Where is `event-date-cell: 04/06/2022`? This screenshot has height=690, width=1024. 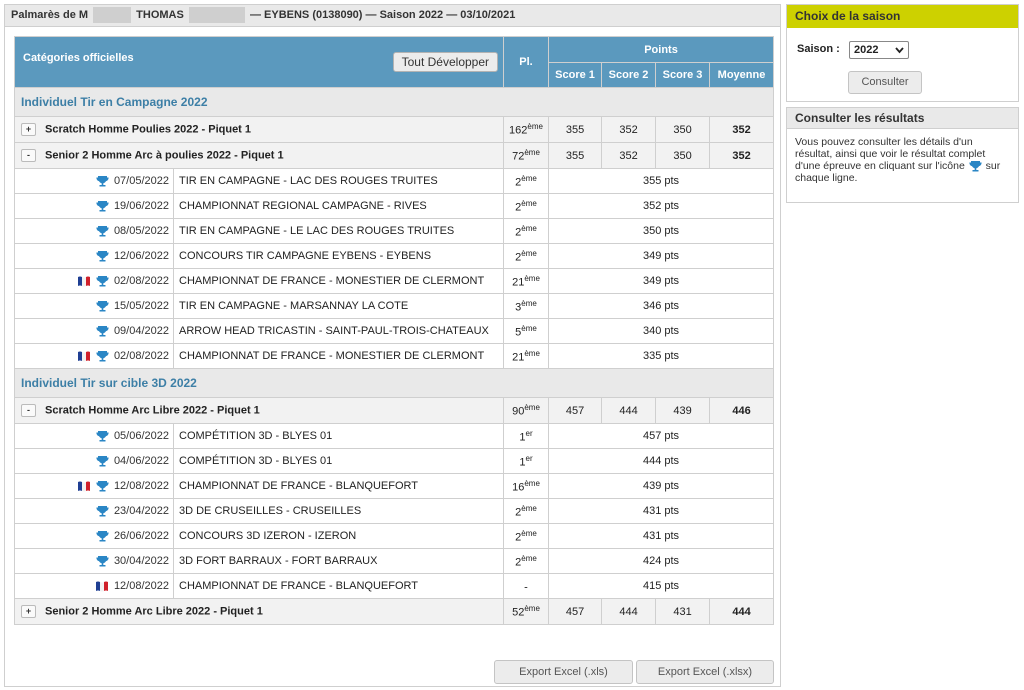 event-date-cell: 04/06/2022 is located at coordinates (94, 461).